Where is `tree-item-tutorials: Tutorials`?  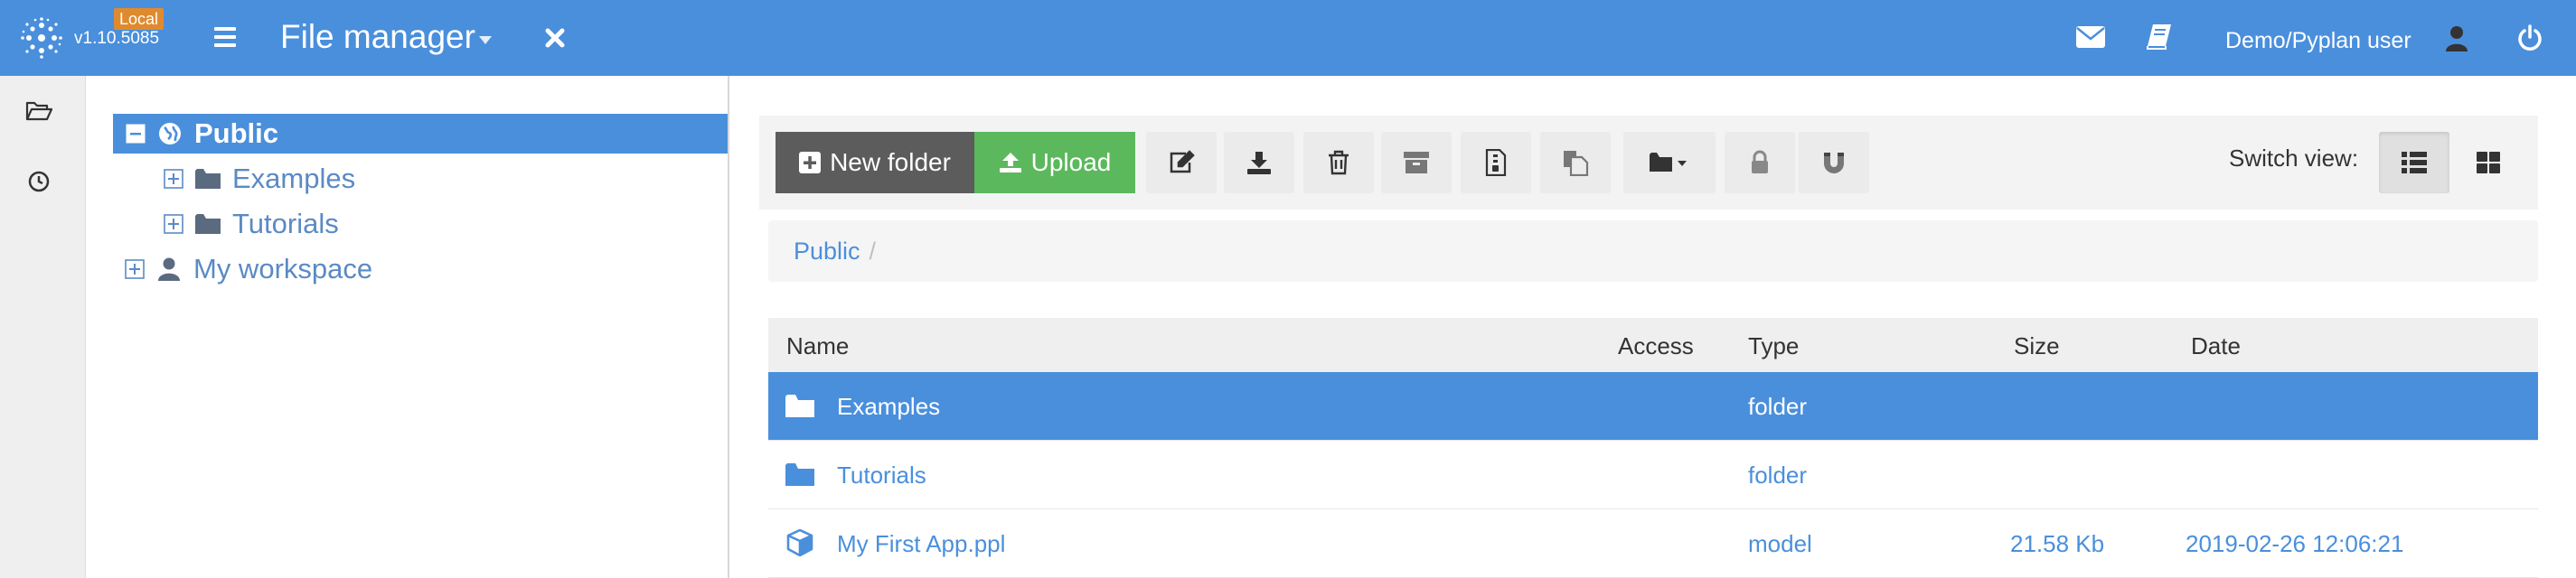 tree-item-tutorials: Tutorials is located at coordinates (252, 224).